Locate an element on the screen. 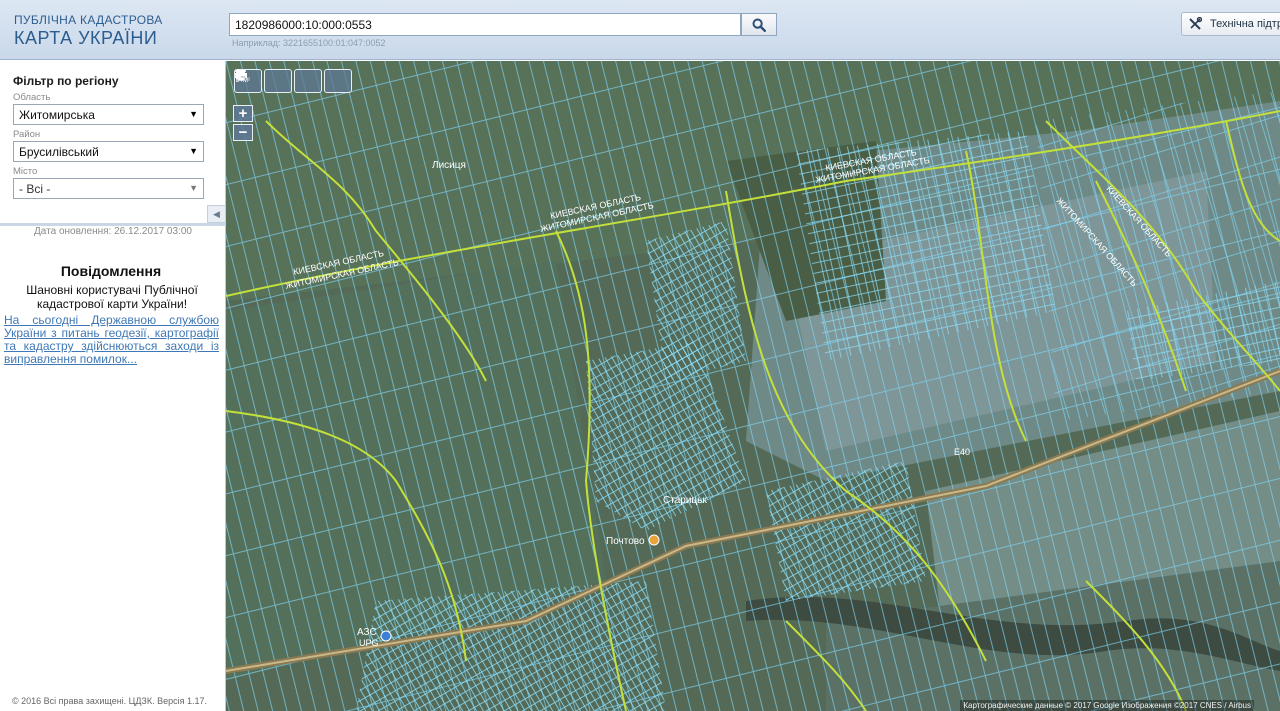 This screenshot has width=1280, height=711. search-hint: Наприклад: 3221655100:01:047:0052 is located at coordinates (309, 43).